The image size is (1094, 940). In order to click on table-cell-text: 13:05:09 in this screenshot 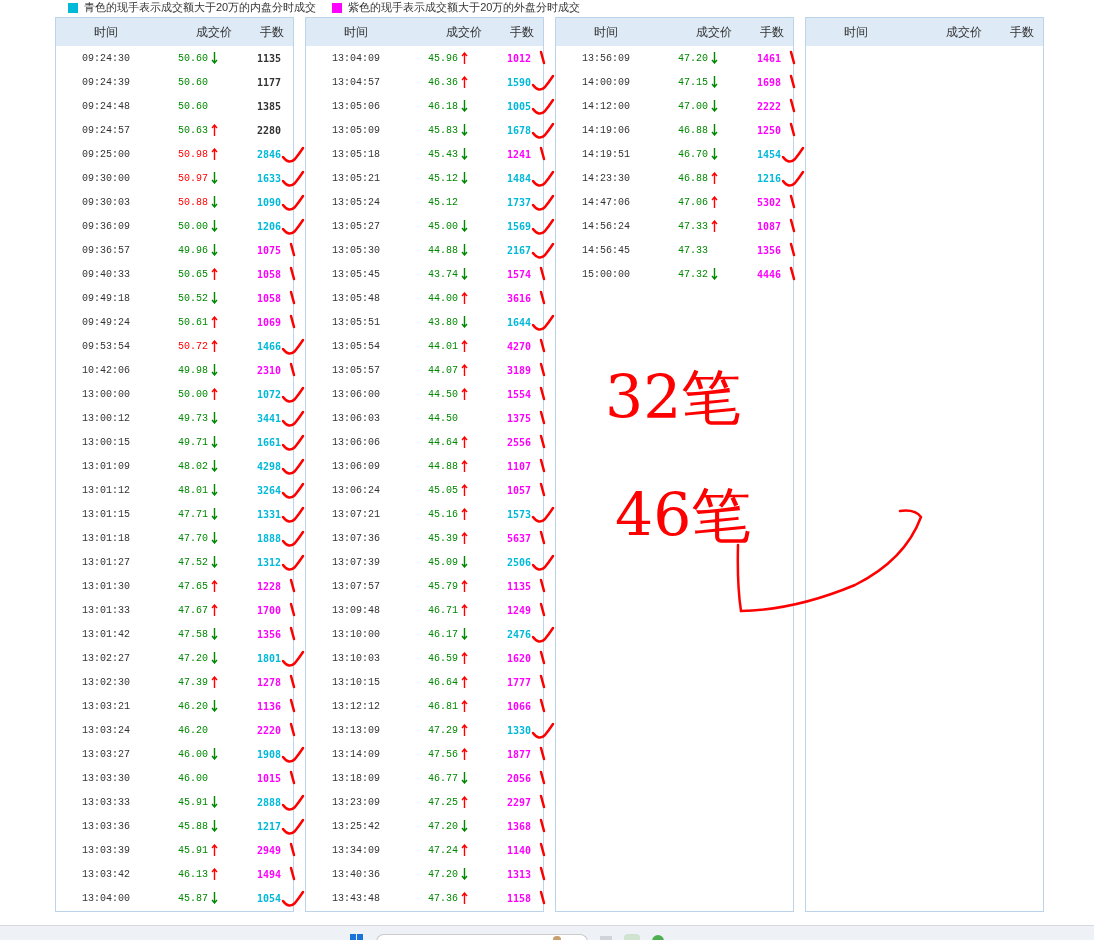, I will do `click(356, 130)`.